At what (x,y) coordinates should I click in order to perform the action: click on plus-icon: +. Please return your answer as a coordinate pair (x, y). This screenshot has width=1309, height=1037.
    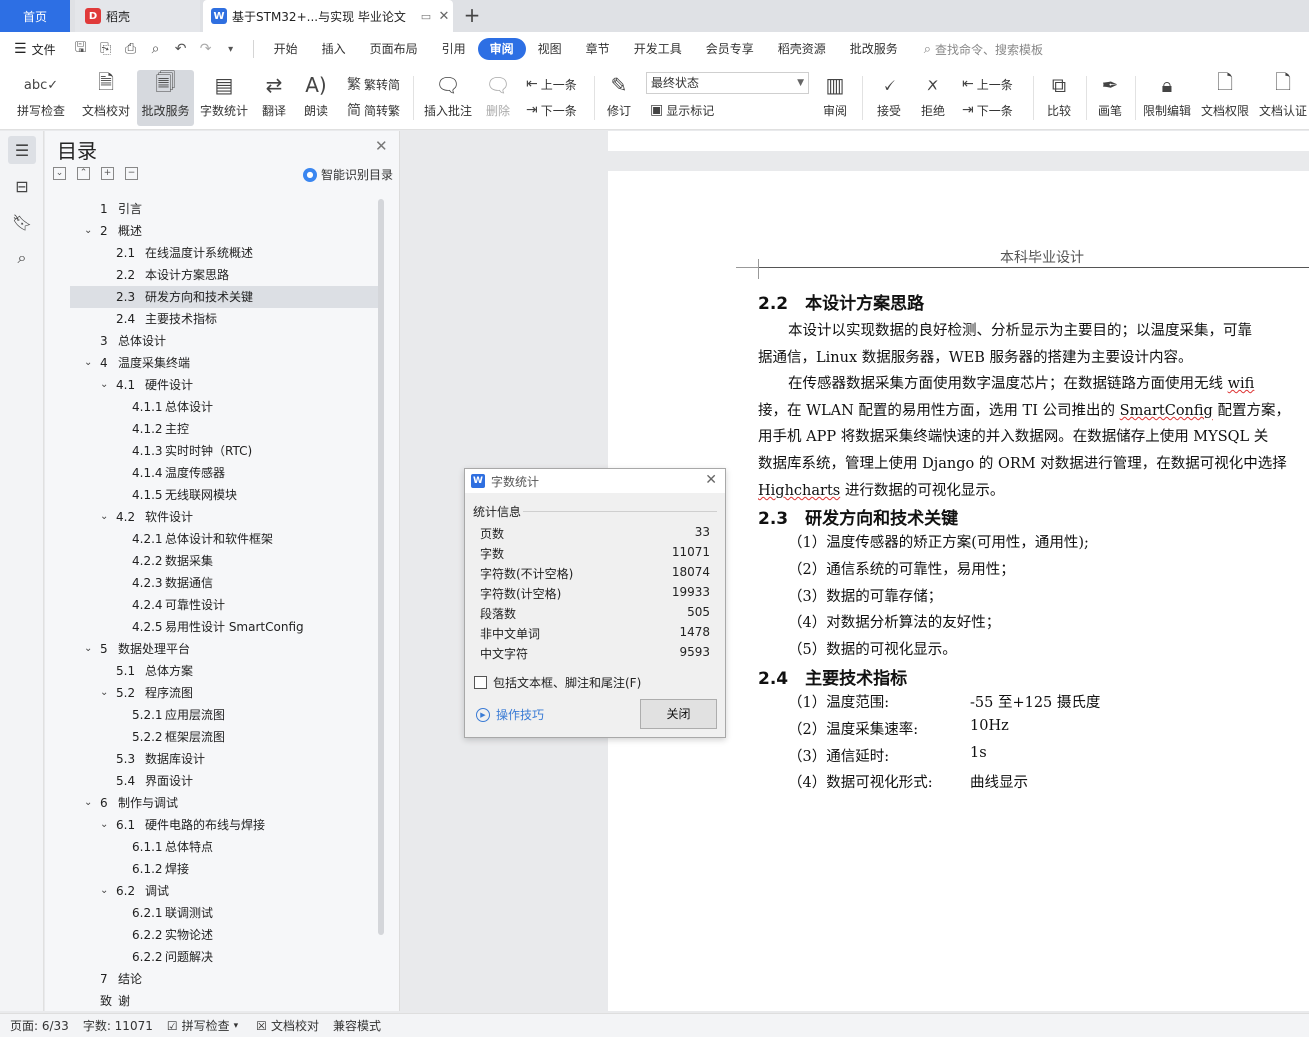
    Looking at the image, I should click on (107, 173).